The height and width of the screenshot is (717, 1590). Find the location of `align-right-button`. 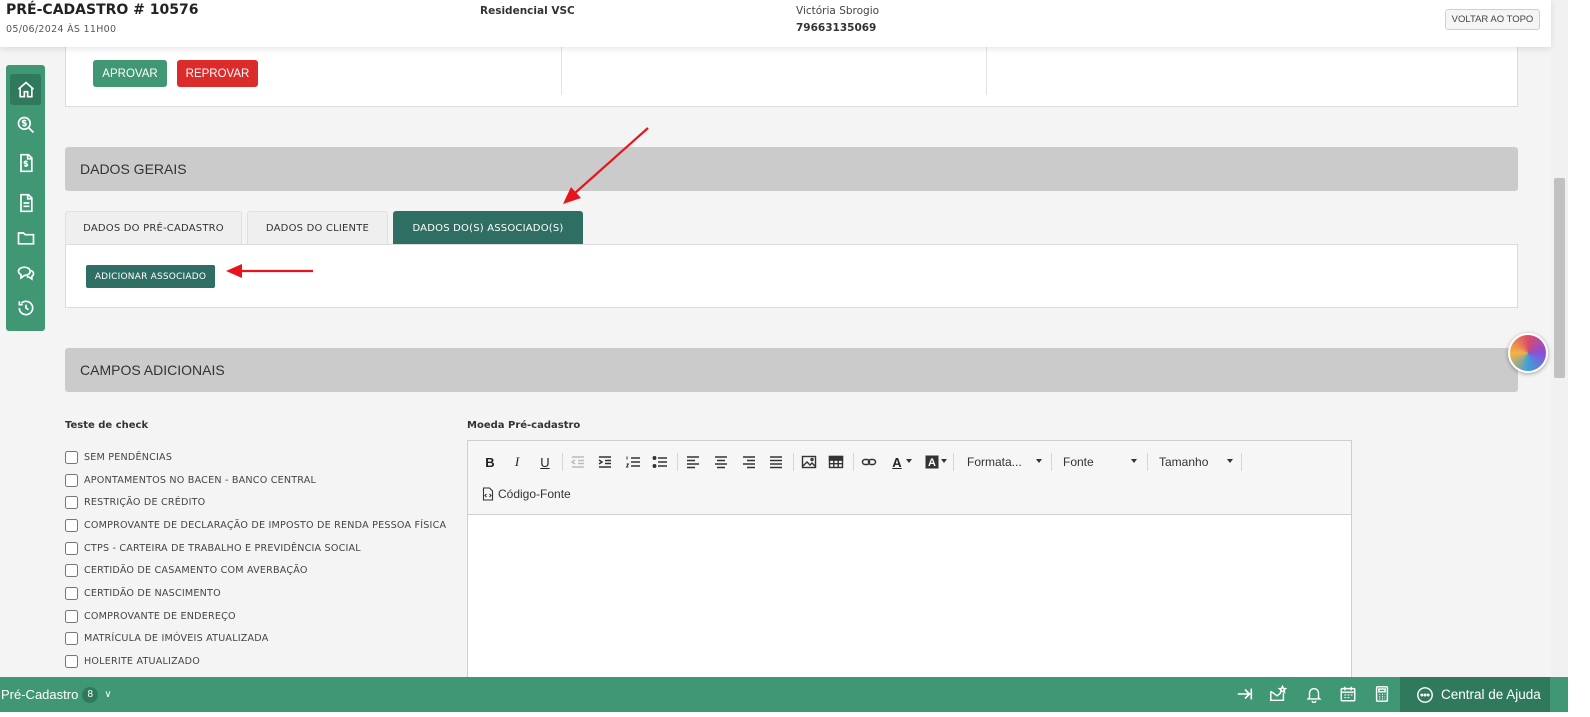

align-right-button is located at coordinates (749, 462).